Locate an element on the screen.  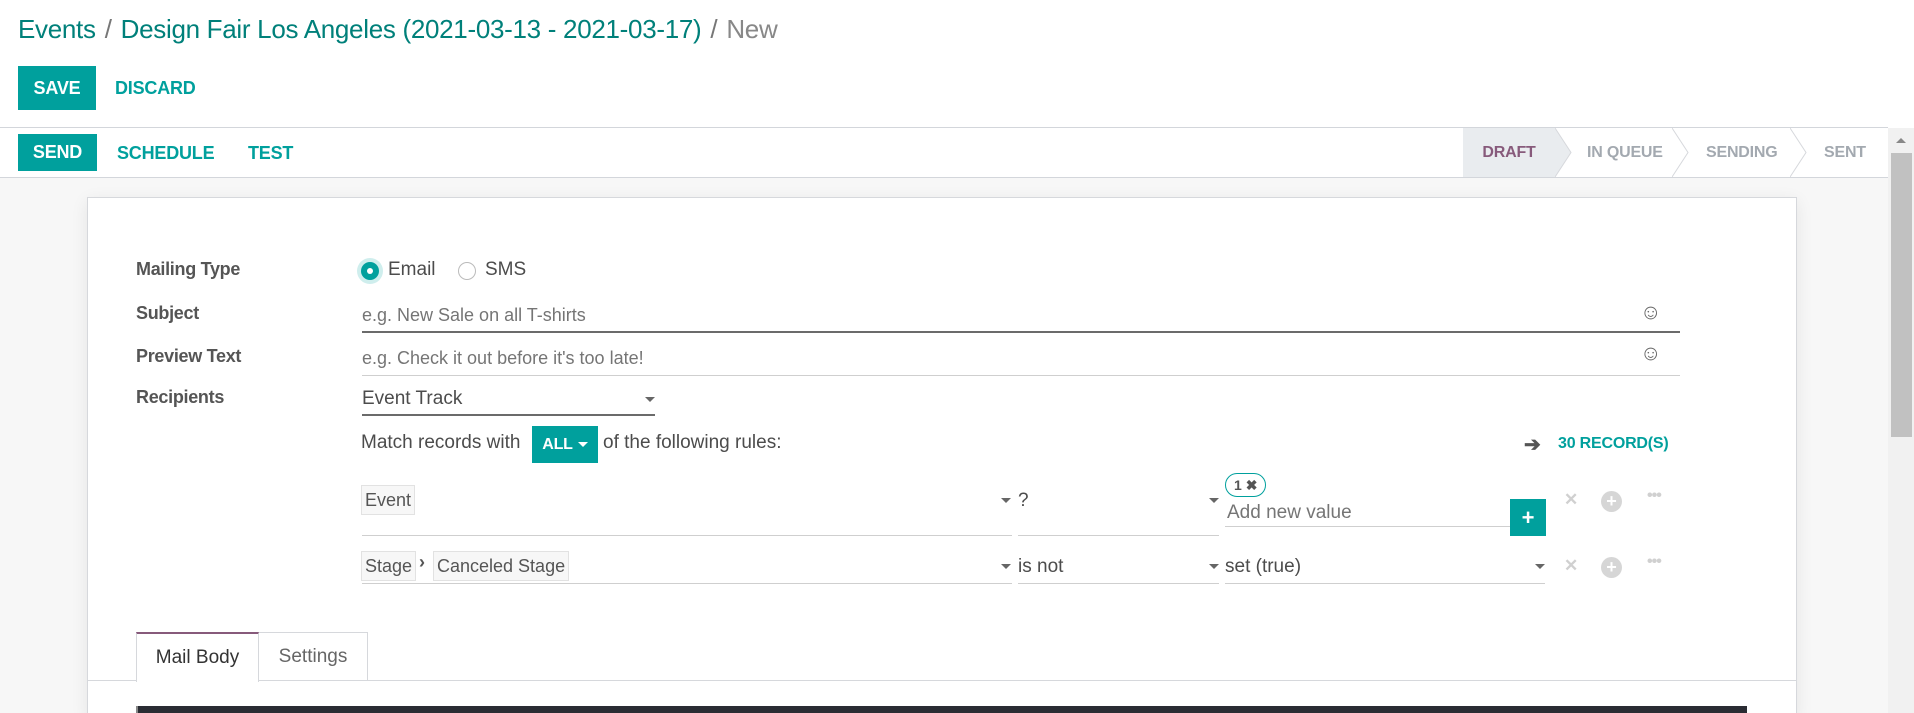
chevron-up-icon is located at coordinates (1901, 140).